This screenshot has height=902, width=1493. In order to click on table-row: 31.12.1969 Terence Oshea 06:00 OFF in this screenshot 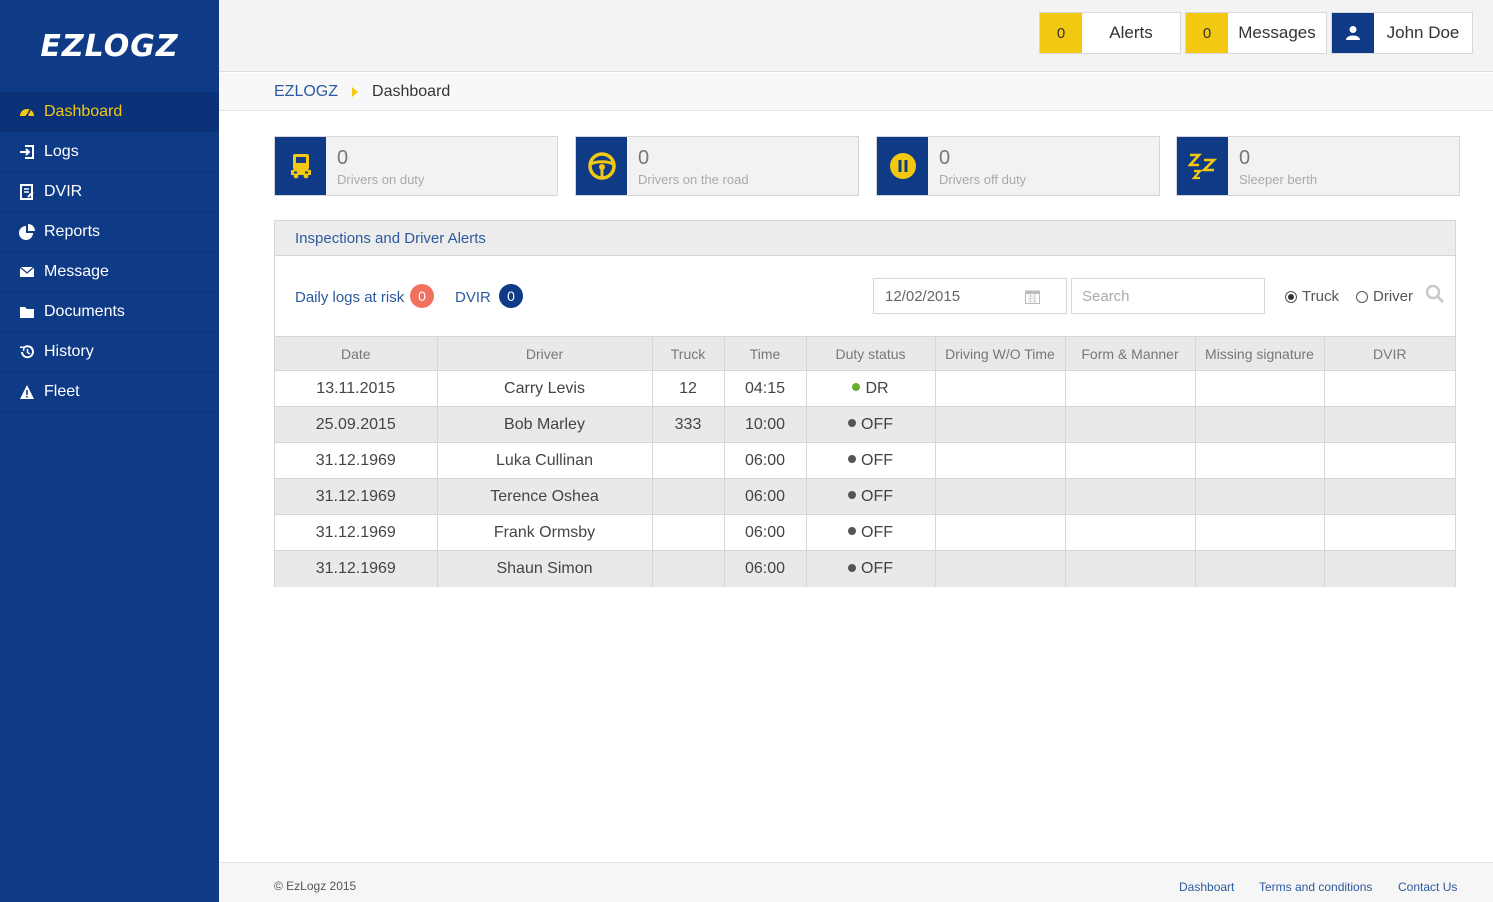, I will do `click(865, 496)`.